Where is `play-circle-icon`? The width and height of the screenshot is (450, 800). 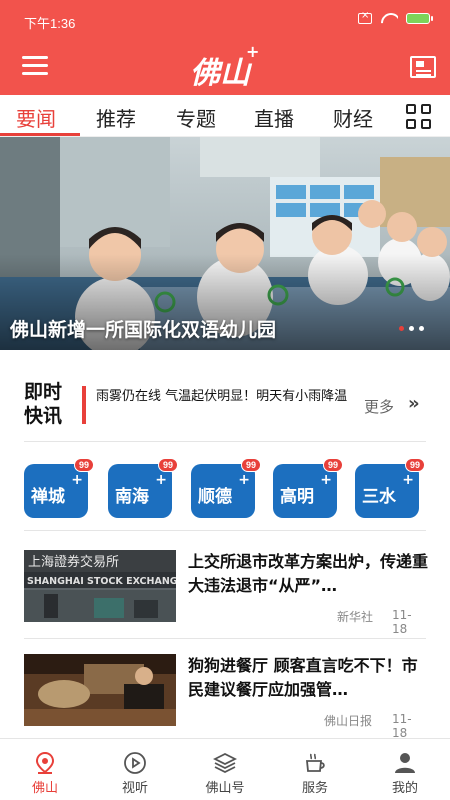 play-circle-icon is located at coordinates (135, 763).